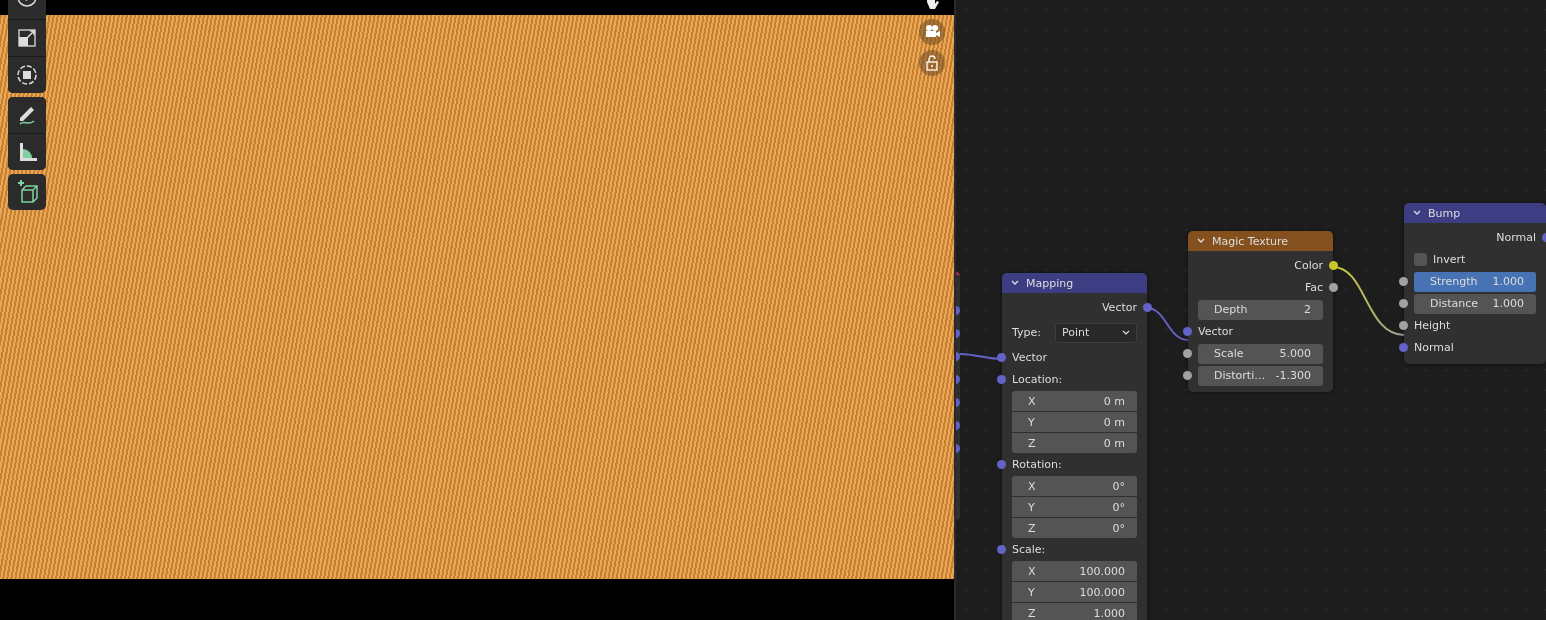  Describe the element at coordinates (1050, 283) in the screenshot. I see `node-title: Mapping` at that location.